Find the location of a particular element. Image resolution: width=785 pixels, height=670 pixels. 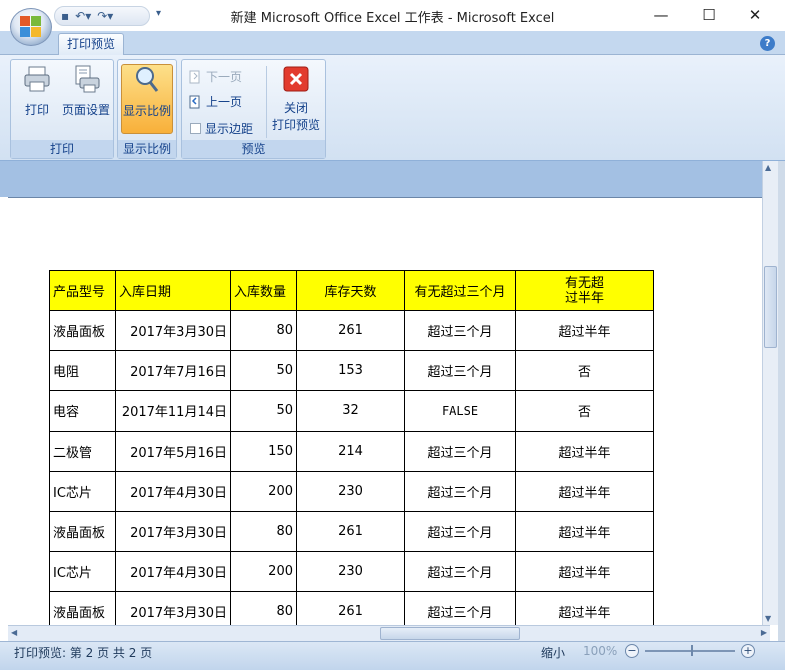

vertical-scrollbar: ▲ ▼ is located at coordinates (770, 393).